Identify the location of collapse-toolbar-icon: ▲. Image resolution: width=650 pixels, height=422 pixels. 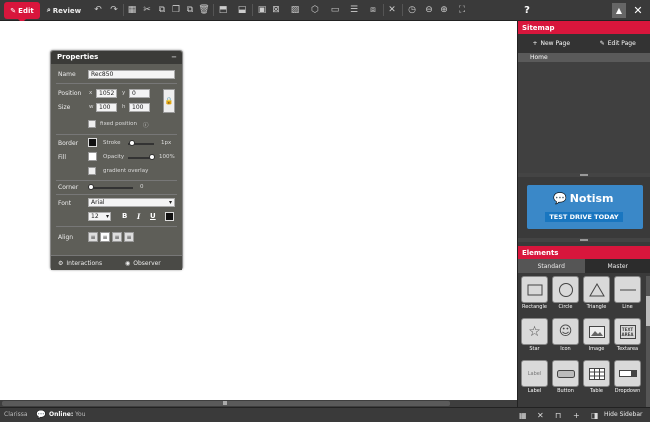
(619, 10).